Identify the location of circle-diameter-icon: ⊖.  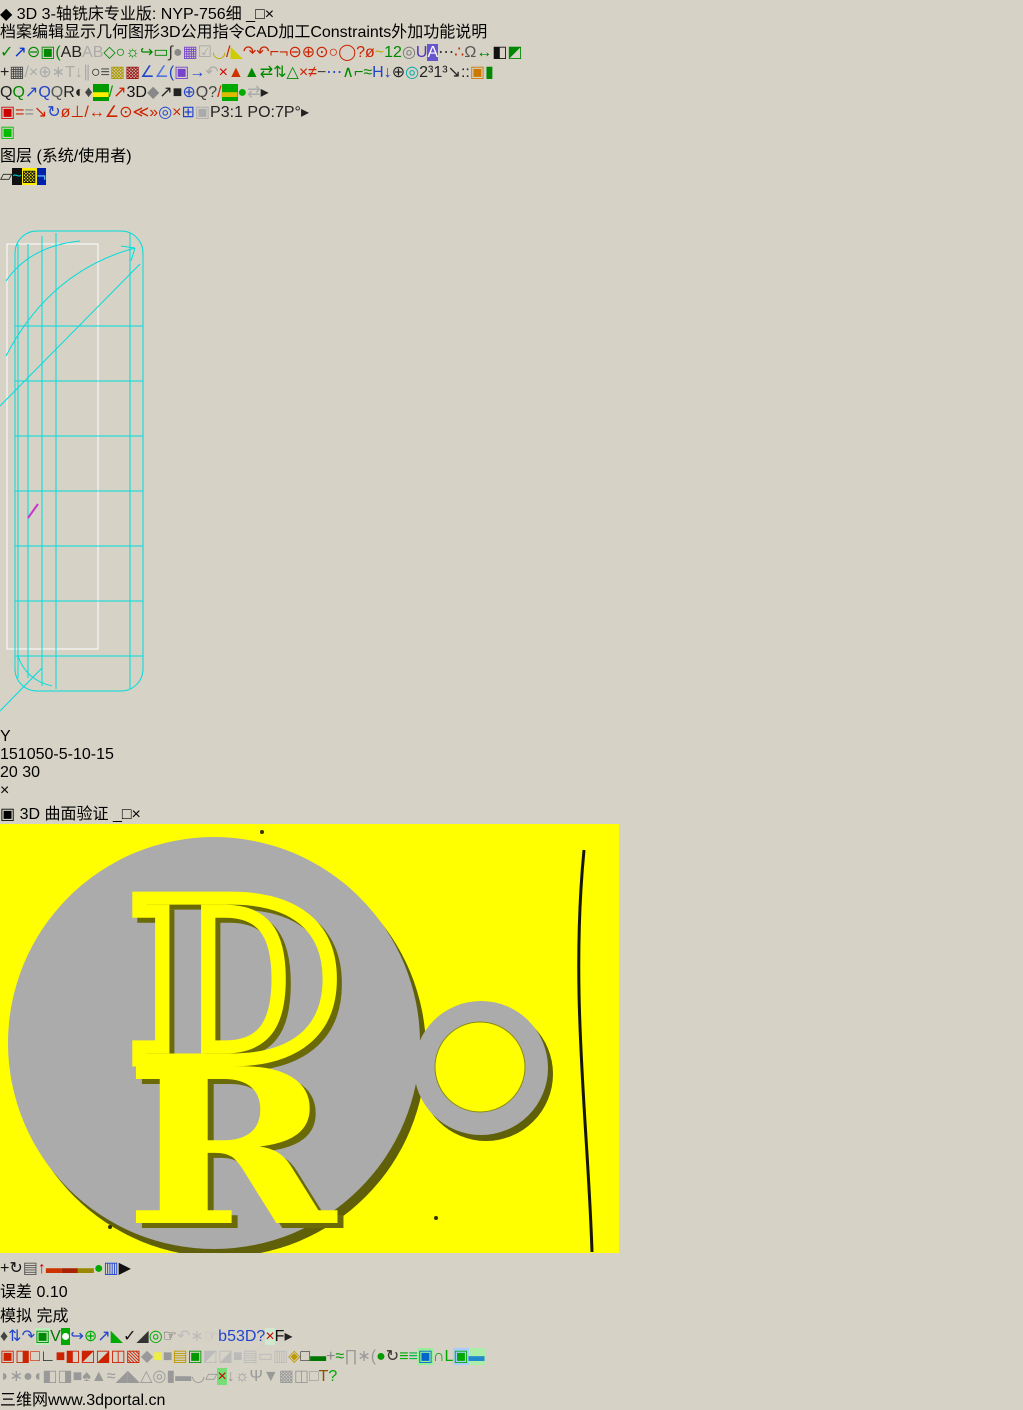
(33, 52).